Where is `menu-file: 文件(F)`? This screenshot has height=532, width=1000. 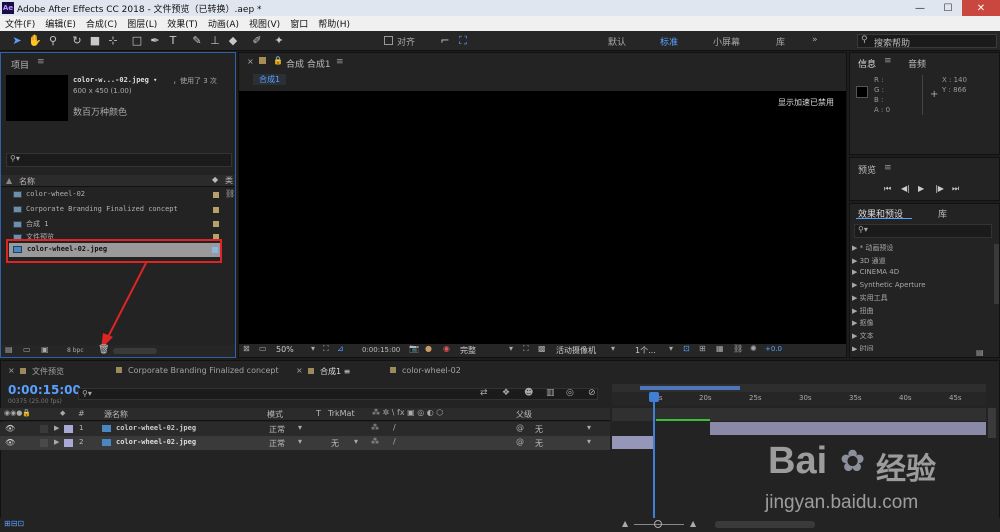 menu-file: 文件(F) is located at coordinates (20, 23).